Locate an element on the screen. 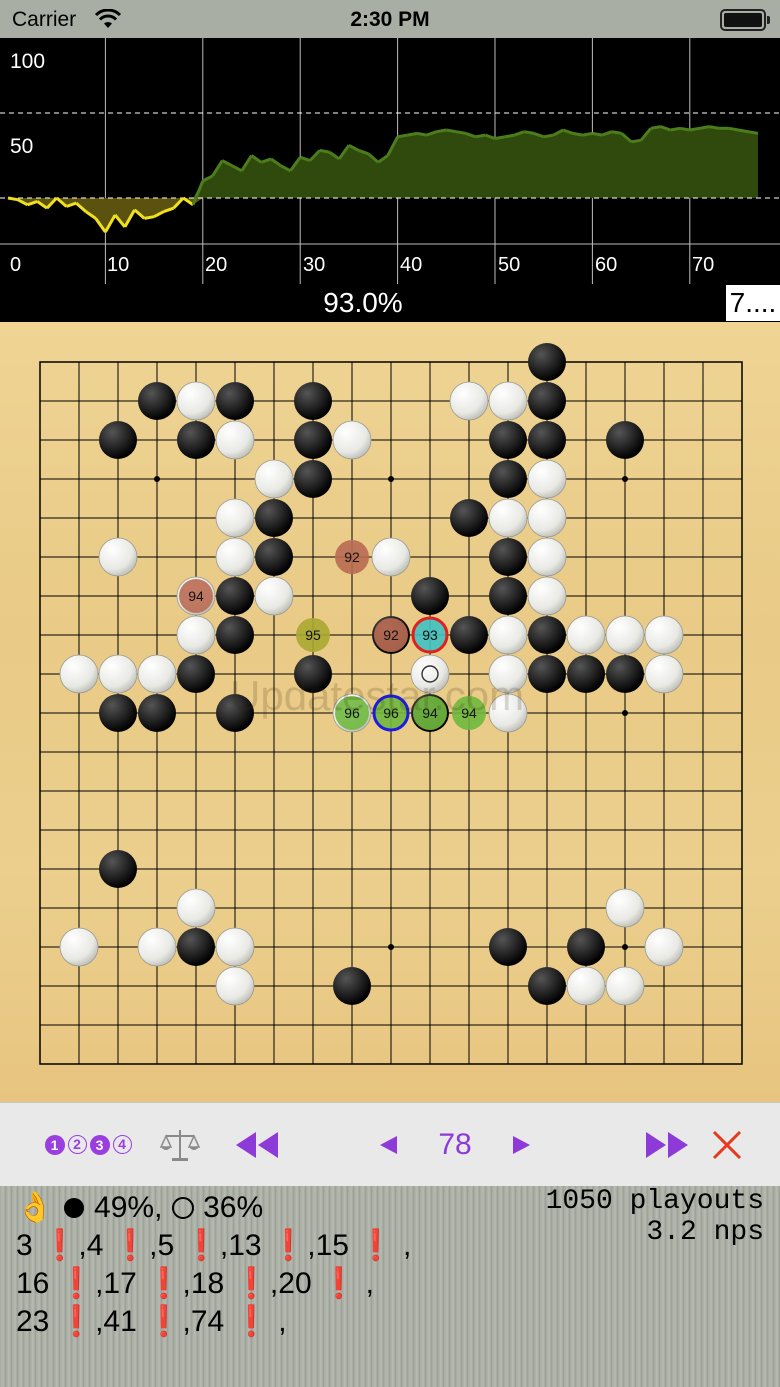 Image resolution: width=780 pixels, height=1387 pixels. mistake-row: 23 ❗,41 ❗,74 ❗ , is located at coordinates (151, 1321).